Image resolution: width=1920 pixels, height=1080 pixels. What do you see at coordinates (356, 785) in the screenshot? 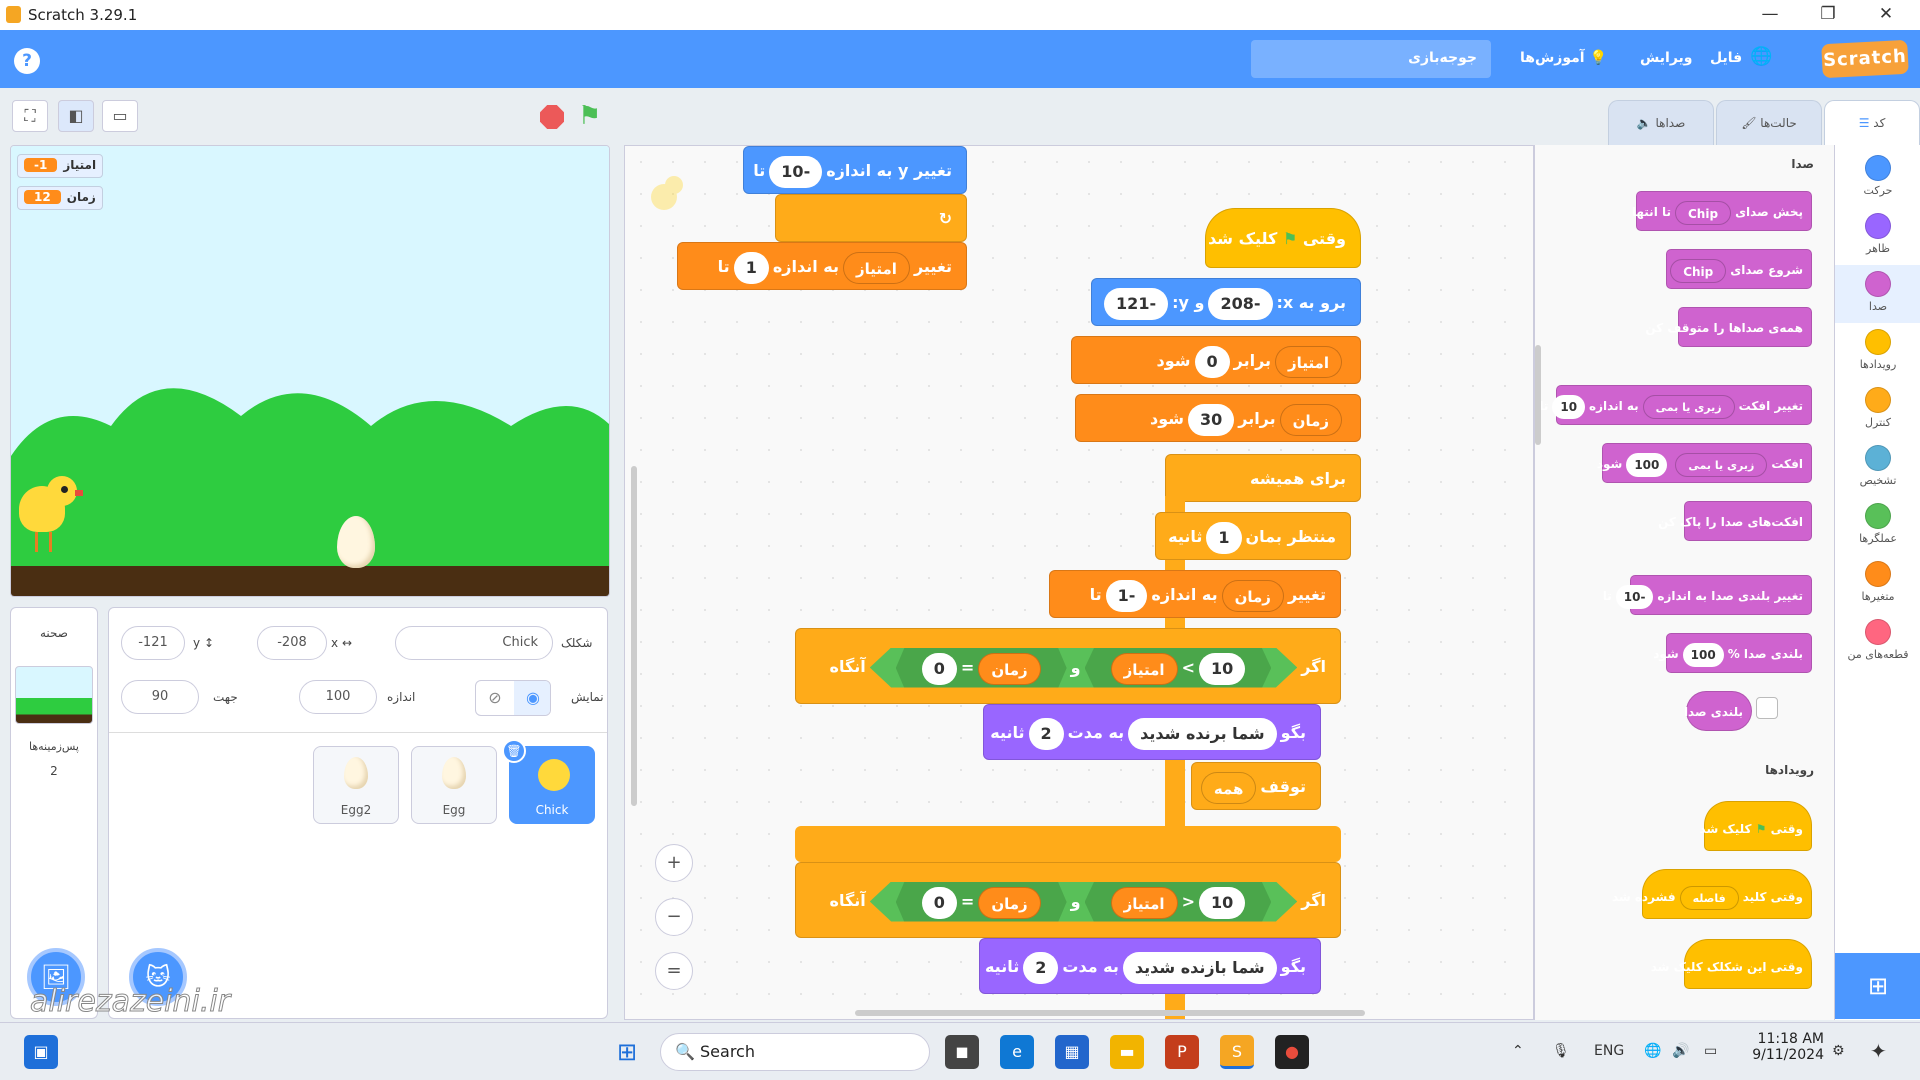
I see `sprite-tile-egg2: Egg2` at bounding box center [356, 785].